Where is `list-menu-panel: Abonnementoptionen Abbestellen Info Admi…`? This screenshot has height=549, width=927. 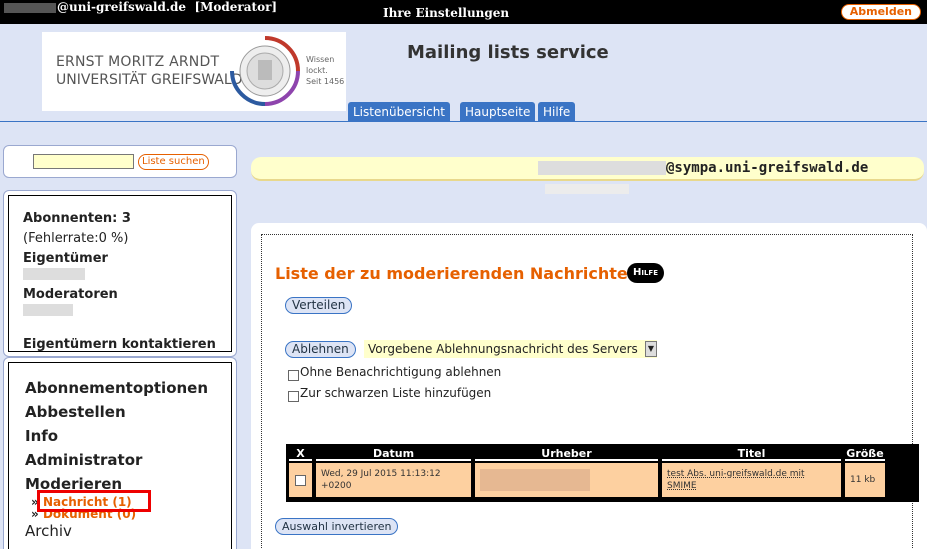 list-menu-panel: Abonnementoptionen Abbestellen Info Admi… is located at coordinates (120, 453).